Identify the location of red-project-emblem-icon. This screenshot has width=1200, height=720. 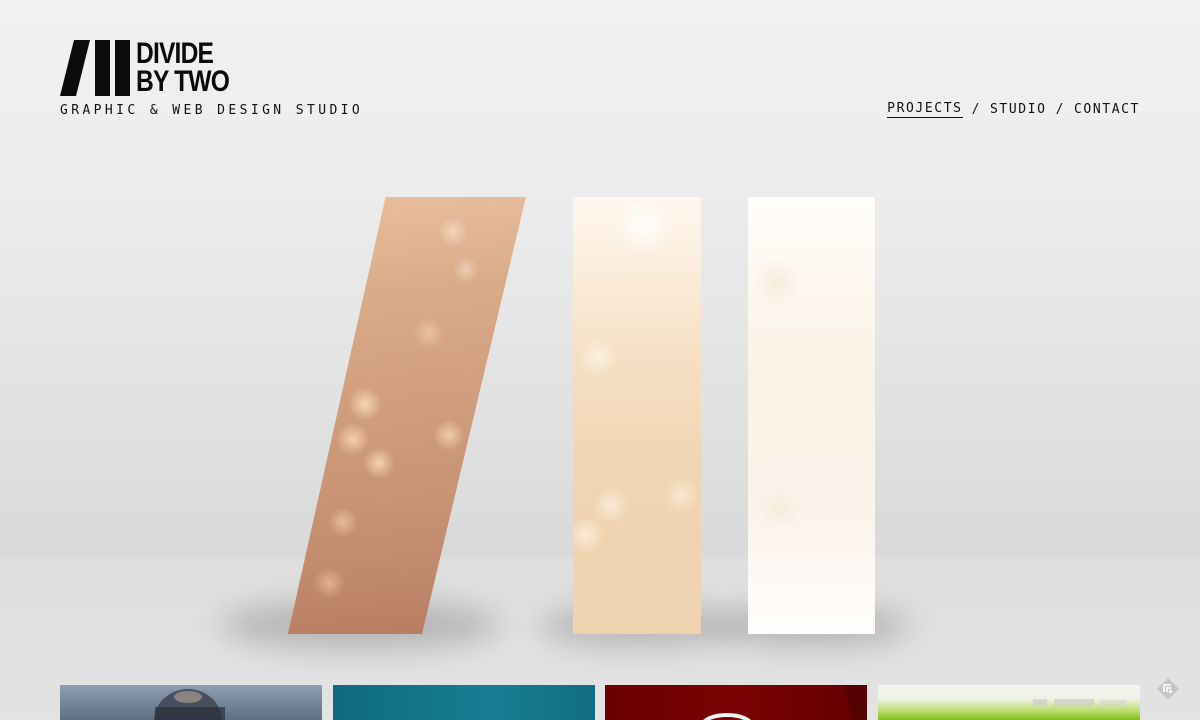
(785, 702).